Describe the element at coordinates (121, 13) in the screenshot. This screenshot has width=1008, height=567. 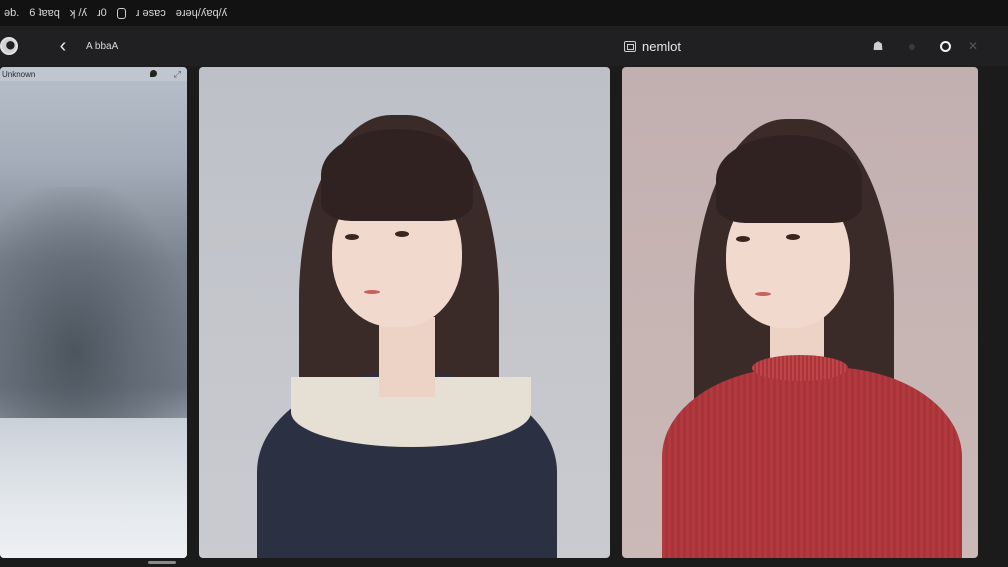
I see `shield-icon` at that location.